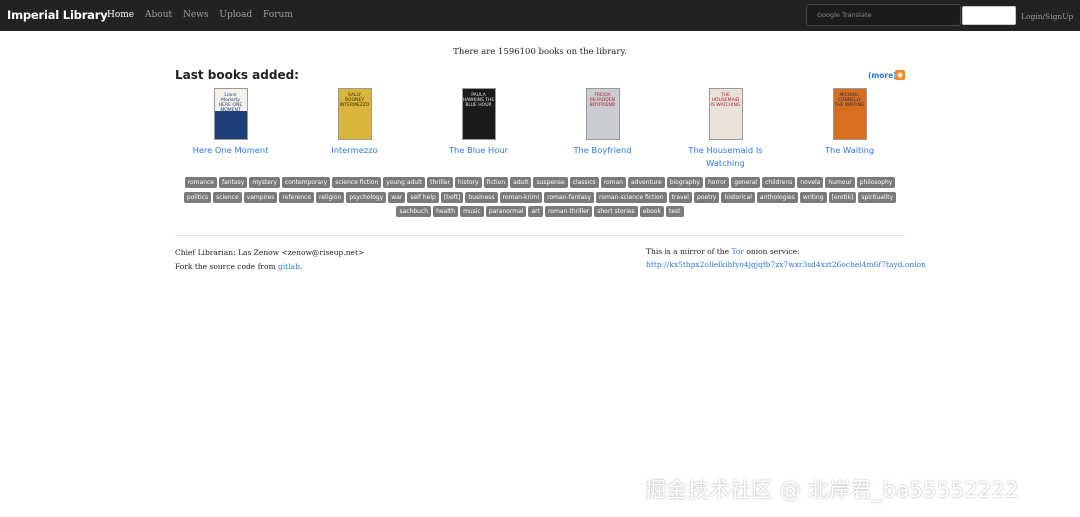 This screenshot has height=517, width=1080. What do you see at coordinates (404, 182) in the screenshot?
I see `tag-item: young adult` at bounding box center [404, 182].